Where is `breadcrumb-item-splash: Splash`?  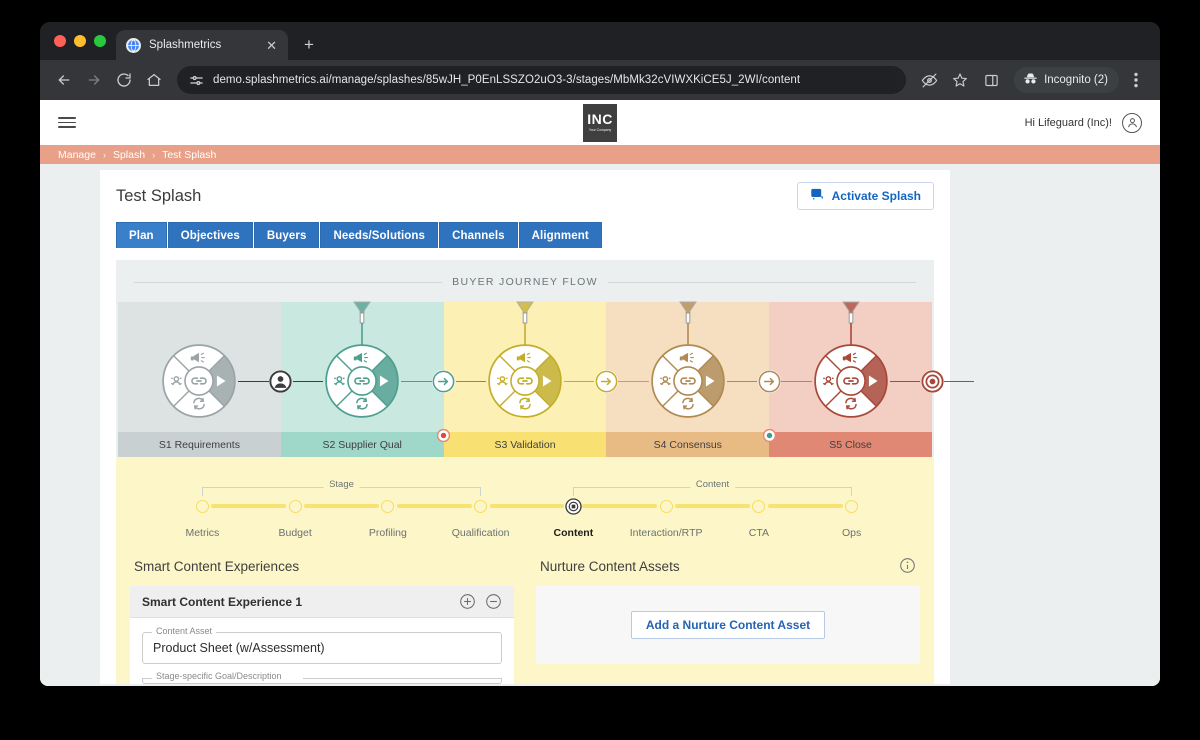
breadcrumb-item-splash: Splash is located at coordinates (129, 155).